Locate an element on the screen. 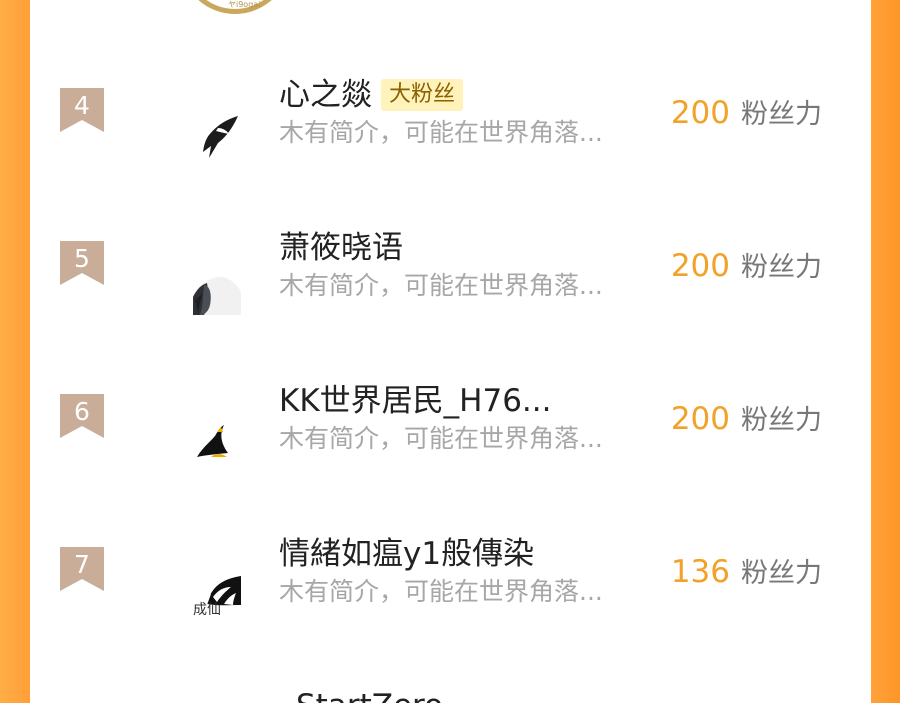  user-name: 心之燚 is located at coordinates (325, 95).